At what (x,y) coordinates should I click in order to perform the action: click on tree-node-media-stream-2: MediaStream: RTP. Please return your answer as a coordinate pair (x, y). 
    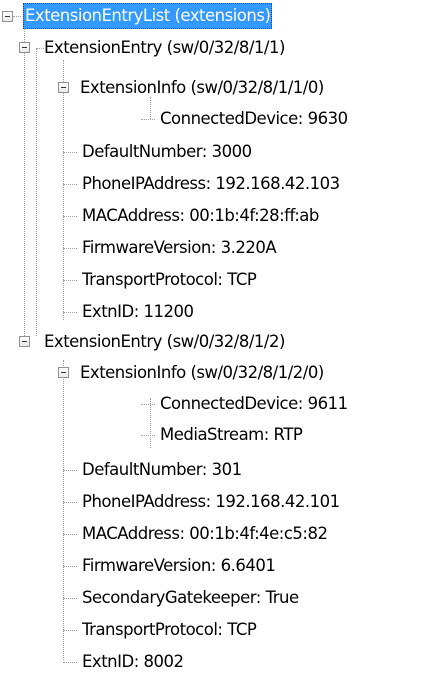
    Looking at the image, I should click on (231, 435).